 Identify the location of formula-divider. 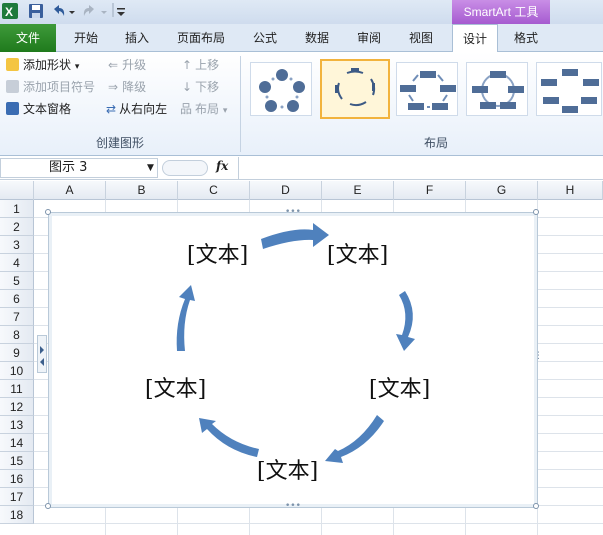
(238, 168).